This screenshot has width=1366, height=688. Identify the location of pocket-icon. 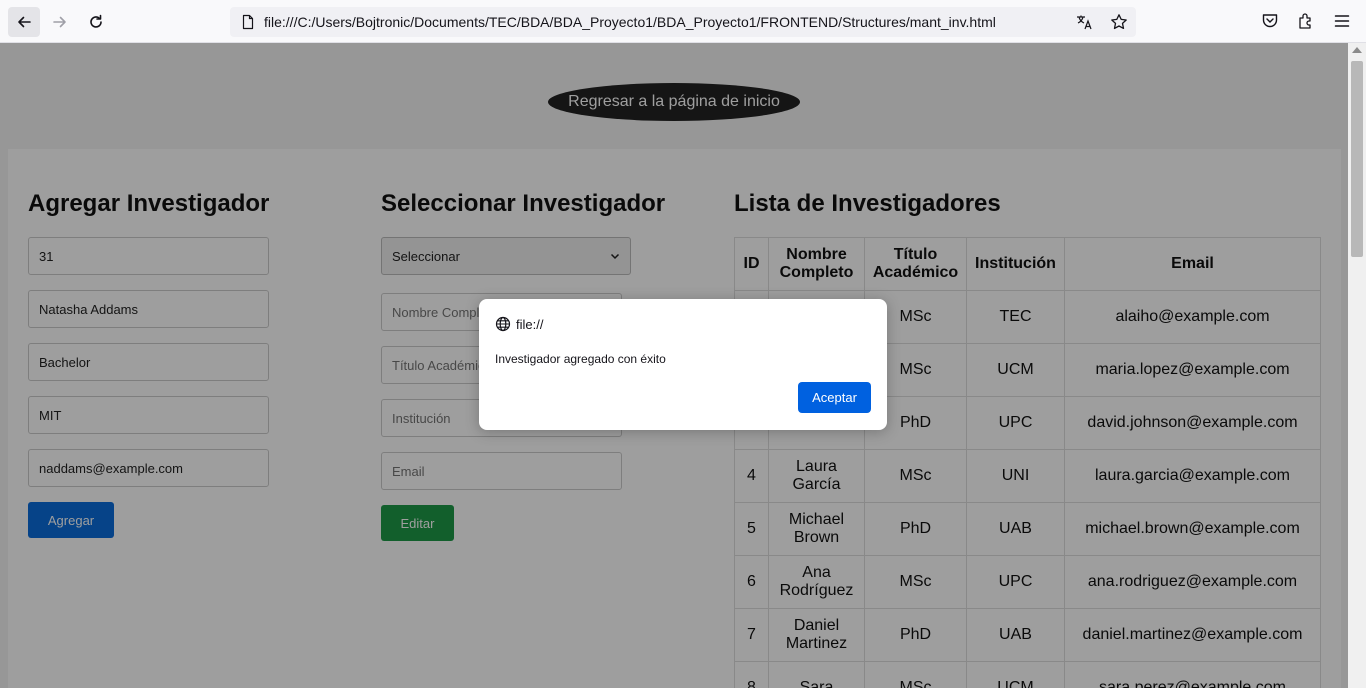
(1270, 21).